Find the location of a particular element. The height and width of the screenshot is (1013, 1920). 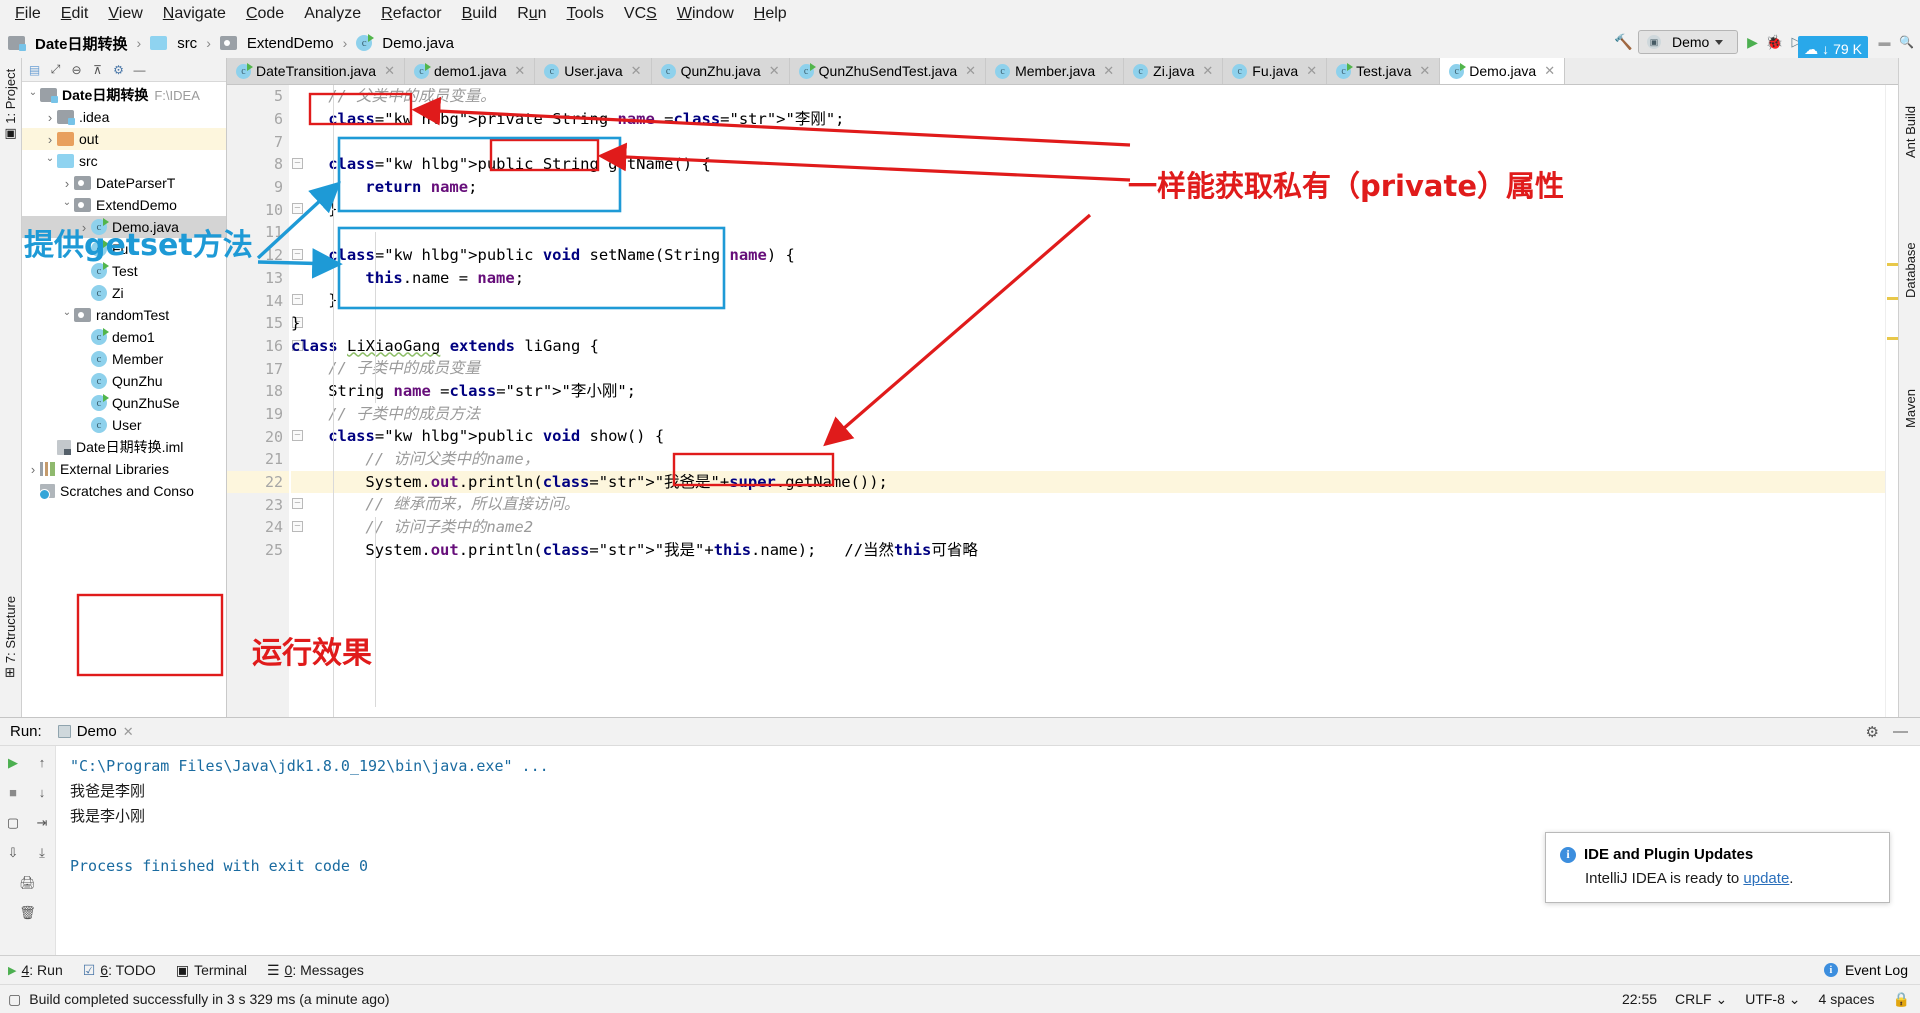

run-configuration-selector: ▣ Demo is located at coordinates (1688, 42).